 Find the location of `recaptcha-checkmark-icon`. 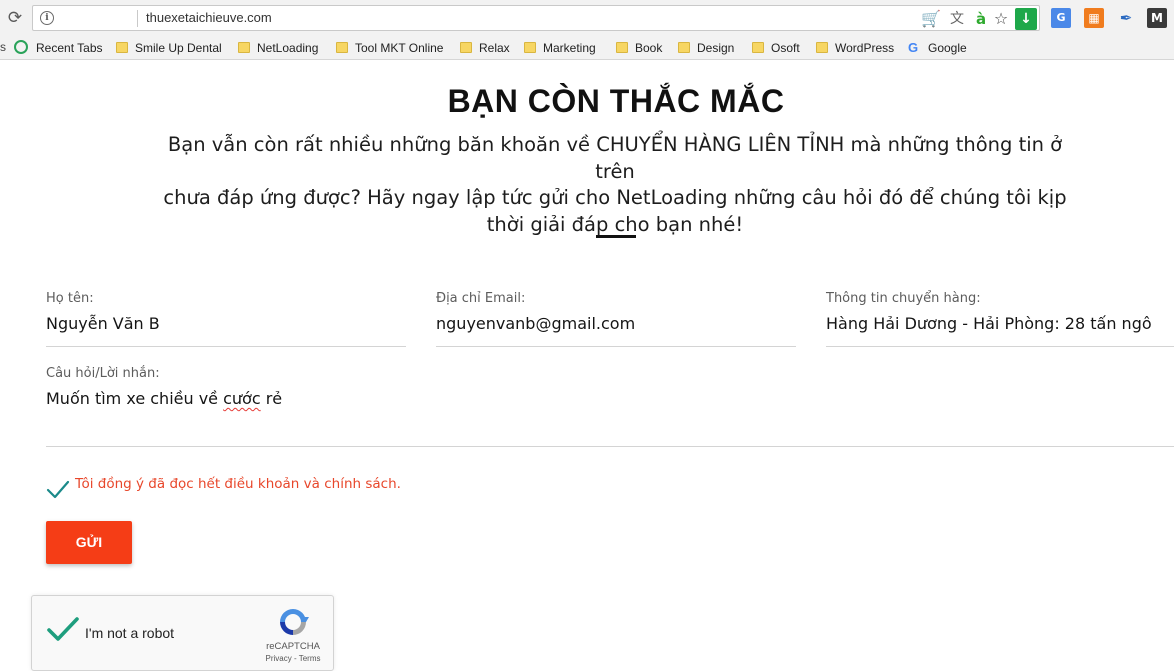

recaptcha-checkmark-icon is located at coordinates (63, 630).